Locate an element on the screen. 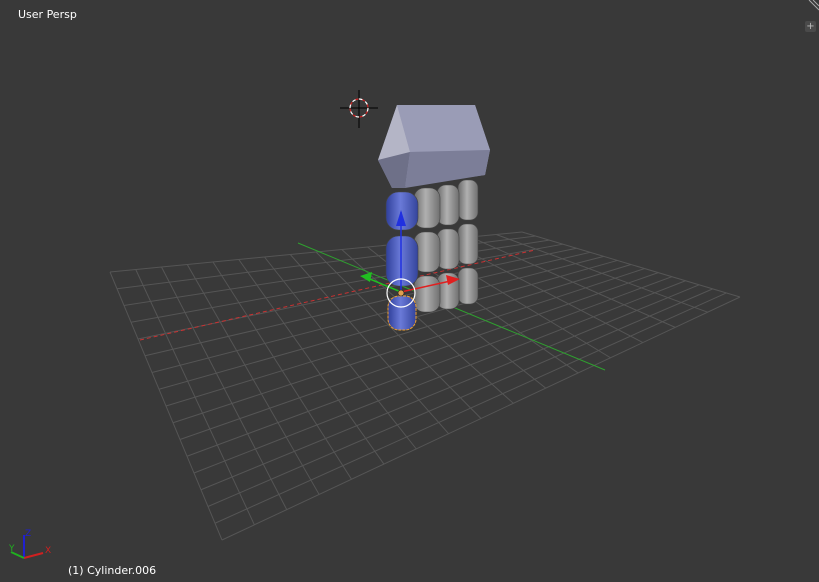  origin-dot is located at coordinates (401, 293).